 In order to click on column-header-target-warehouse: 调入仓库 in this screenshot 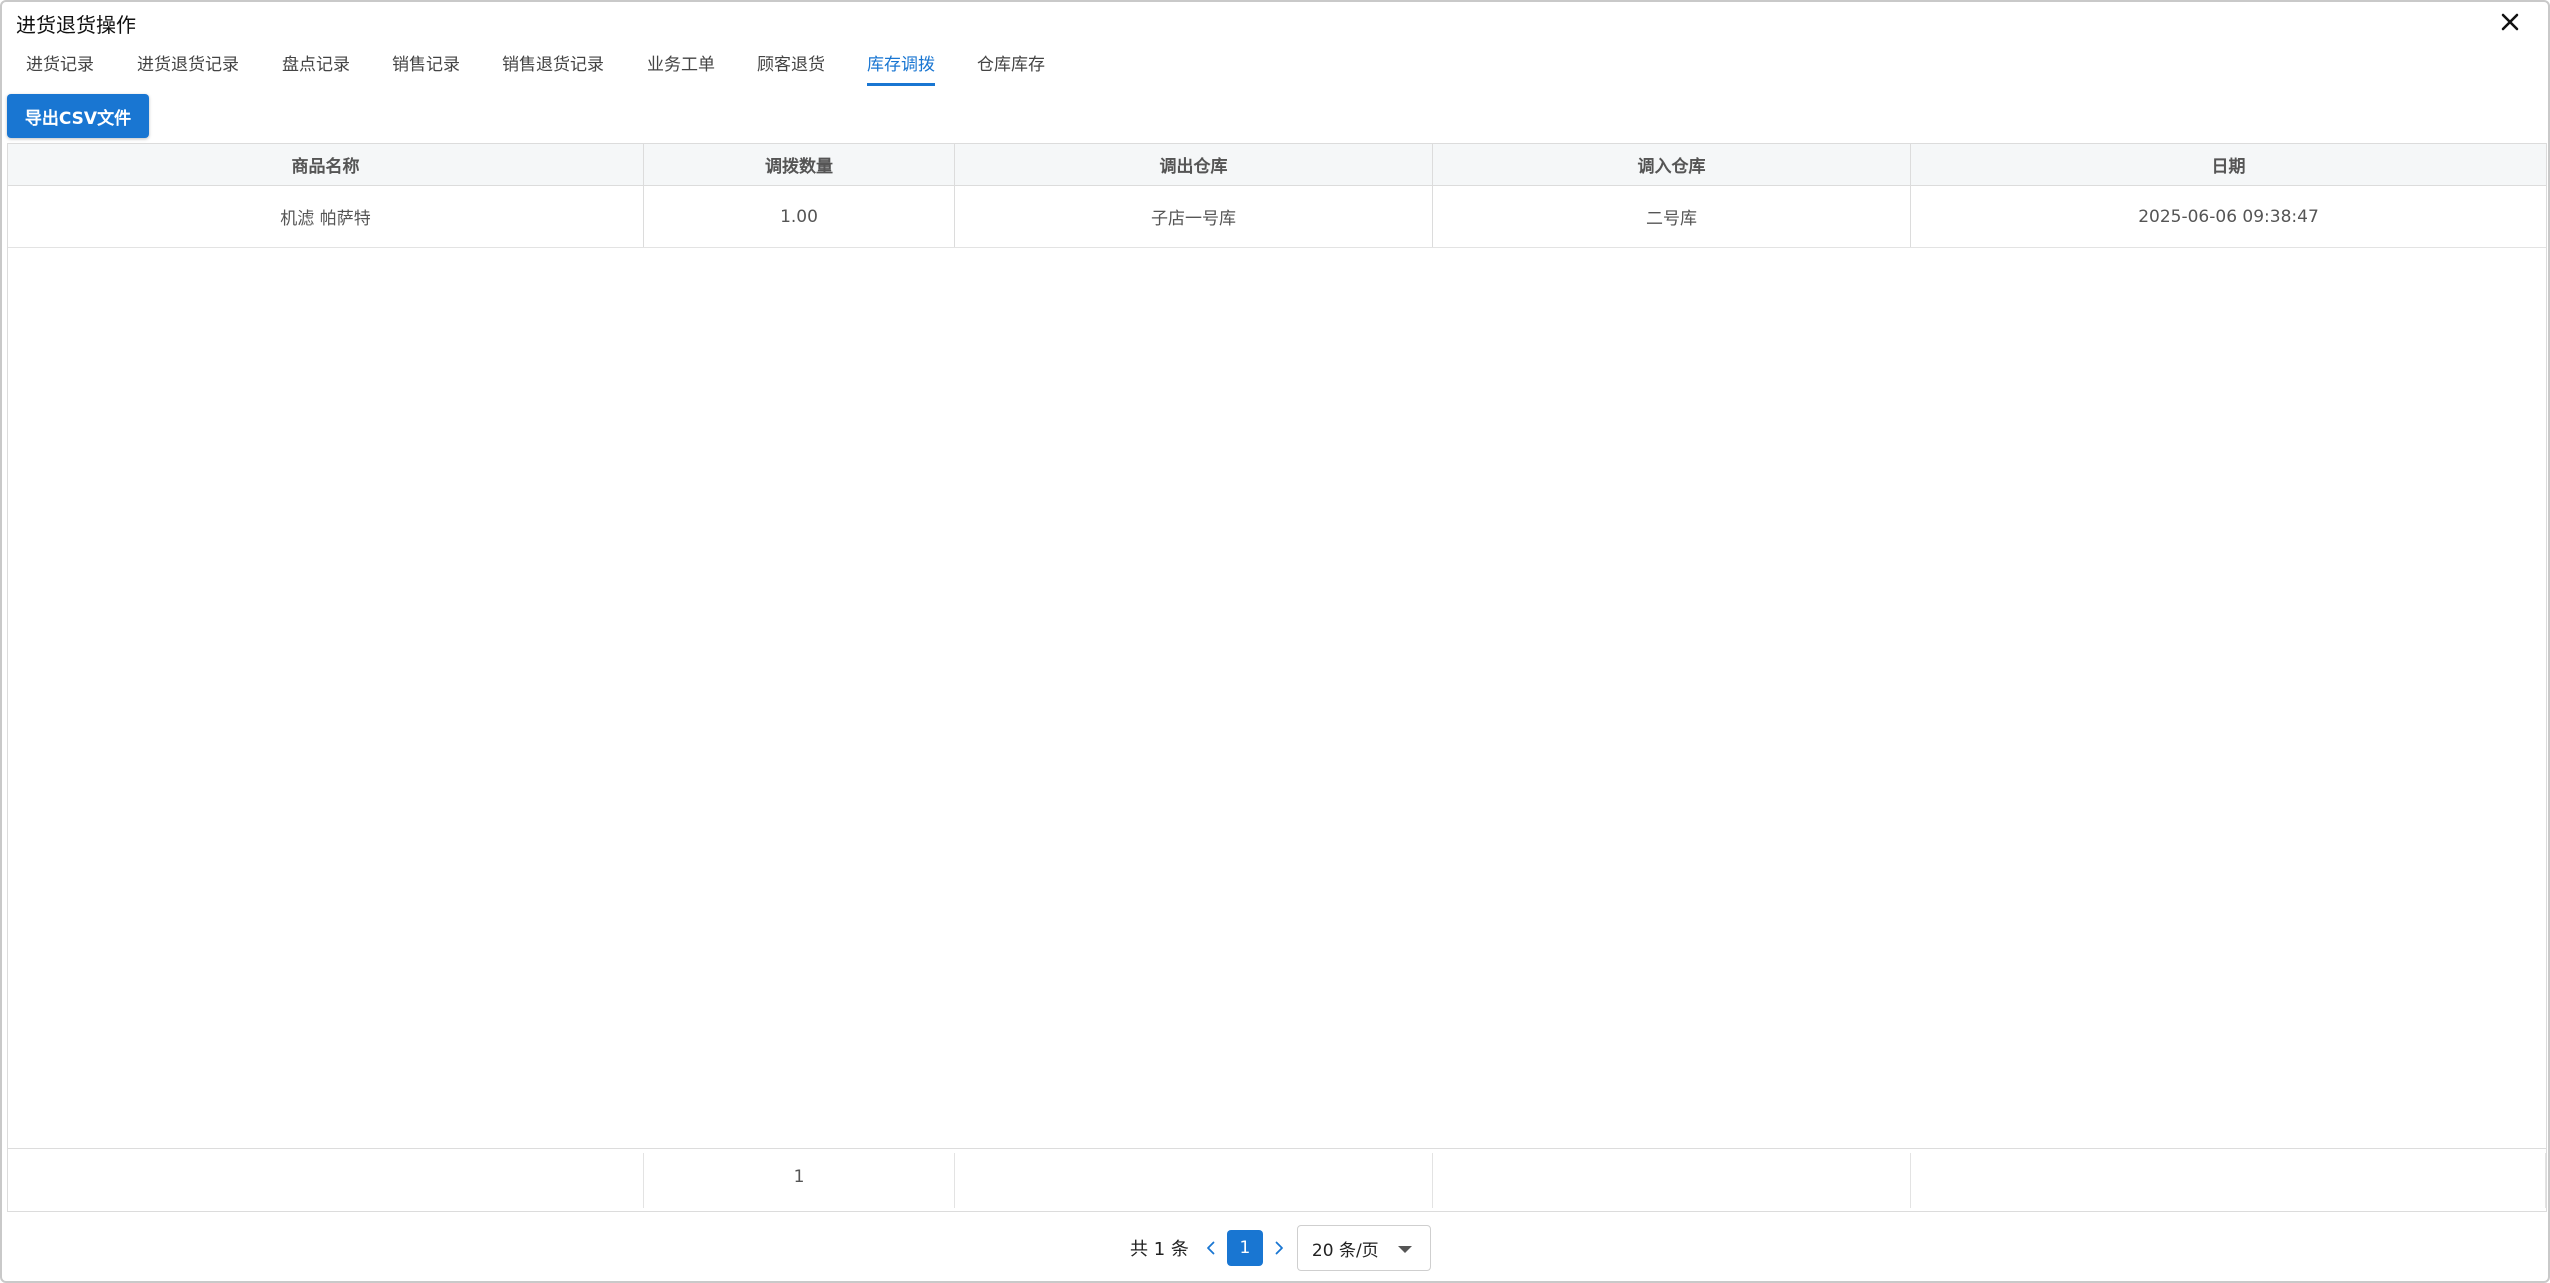, I will do `click(1672, 164)`.